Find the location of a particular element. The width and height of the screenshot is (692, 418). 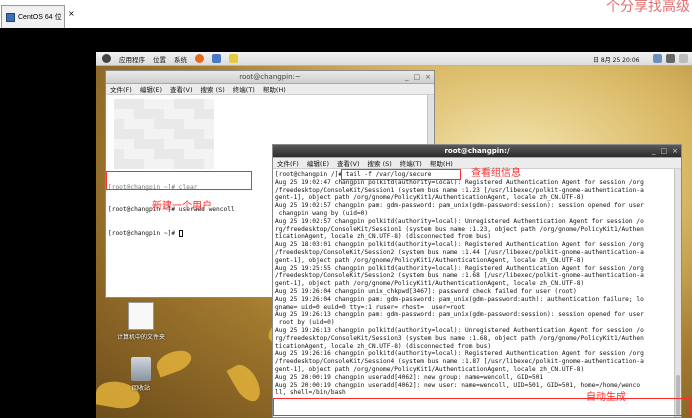

window-menubar: 文件(F) 编辑(E) 查看(V) 搜索 (S) 终端(T) 帮助(H) is located at coordinates (270, 89).